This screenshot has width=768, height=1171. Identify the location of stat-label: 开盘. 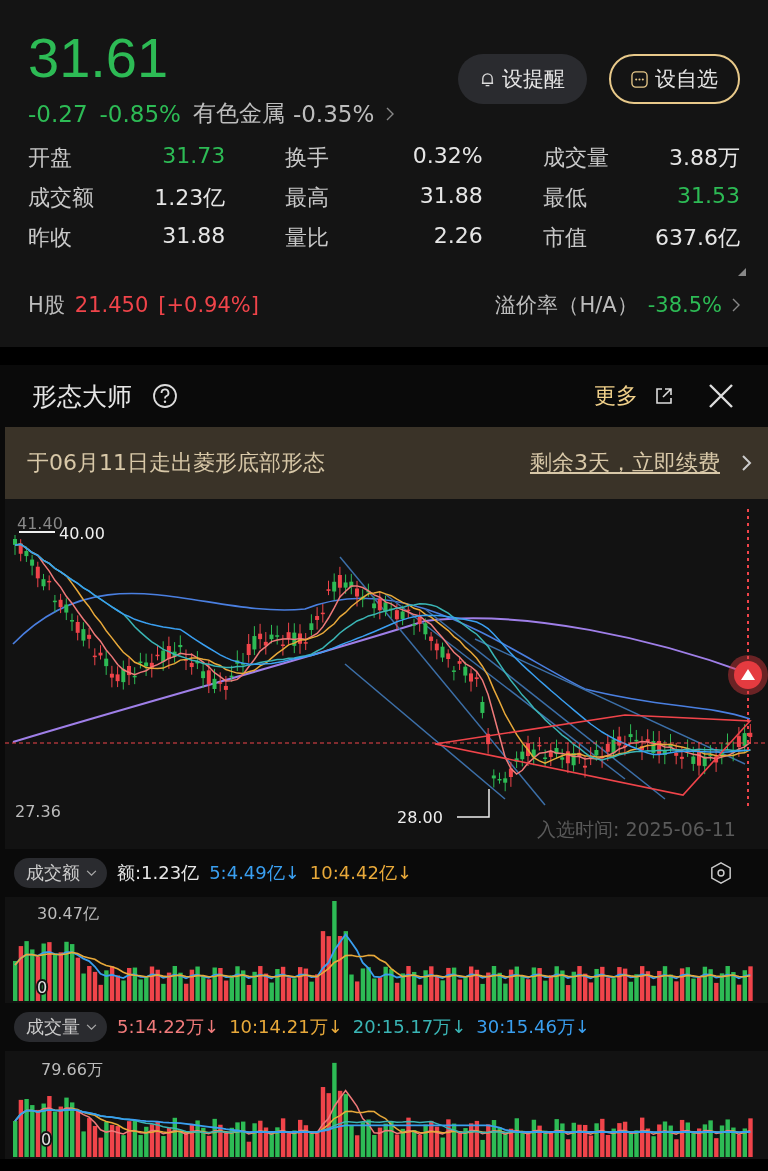
(50, 158).